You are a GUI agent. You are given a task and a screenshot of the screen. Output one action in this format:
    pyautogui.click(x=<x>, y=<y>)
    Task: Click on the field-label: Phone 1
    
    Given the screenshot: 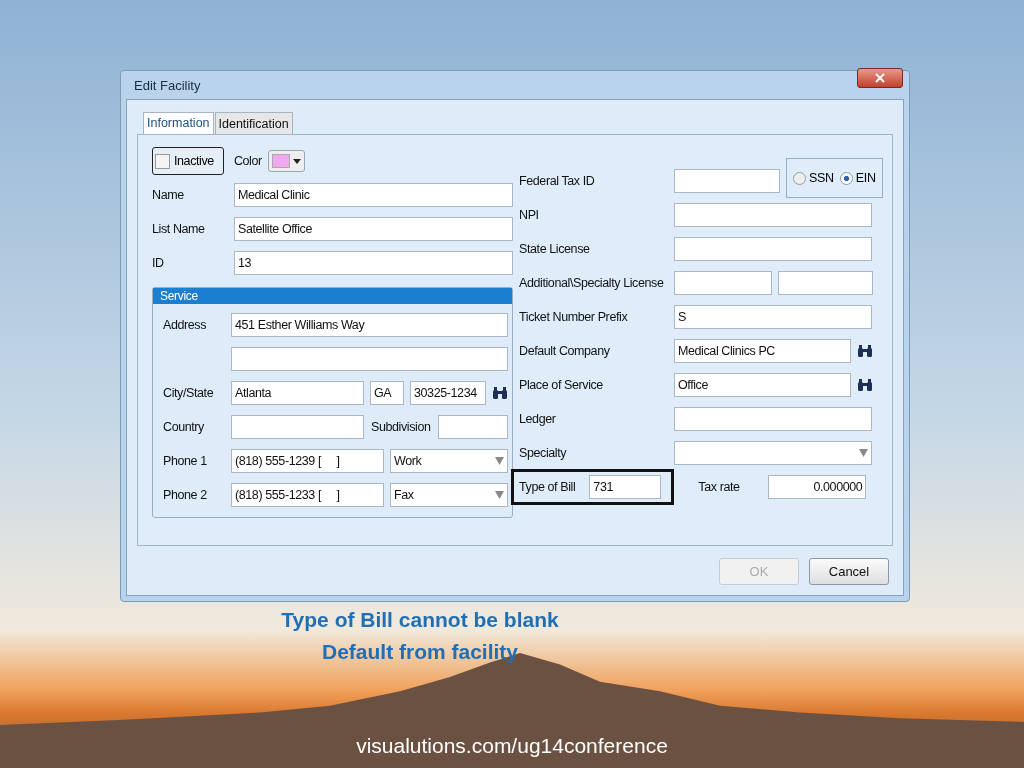 What is the action you would take?
    pyautogui.click(x=185, y=461)
    